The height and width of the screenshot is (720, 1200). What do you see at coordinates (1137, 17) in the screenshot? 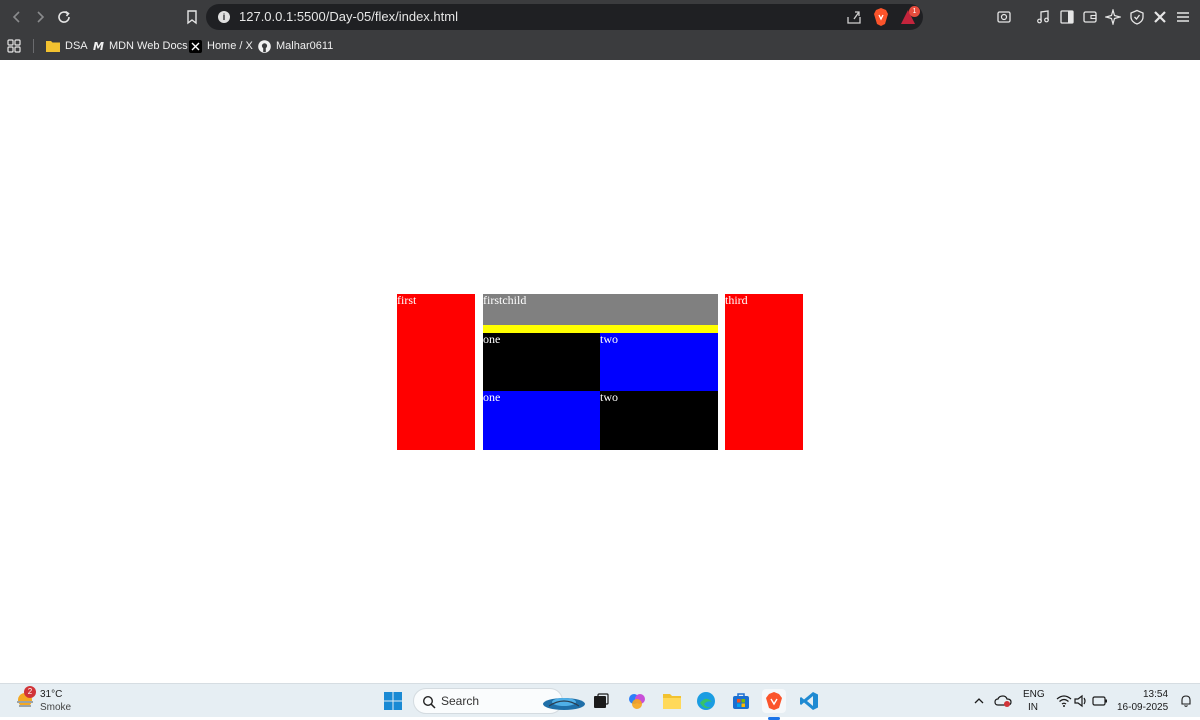
I see `vpn-shield-icon` at bounding box center [1137, 17].